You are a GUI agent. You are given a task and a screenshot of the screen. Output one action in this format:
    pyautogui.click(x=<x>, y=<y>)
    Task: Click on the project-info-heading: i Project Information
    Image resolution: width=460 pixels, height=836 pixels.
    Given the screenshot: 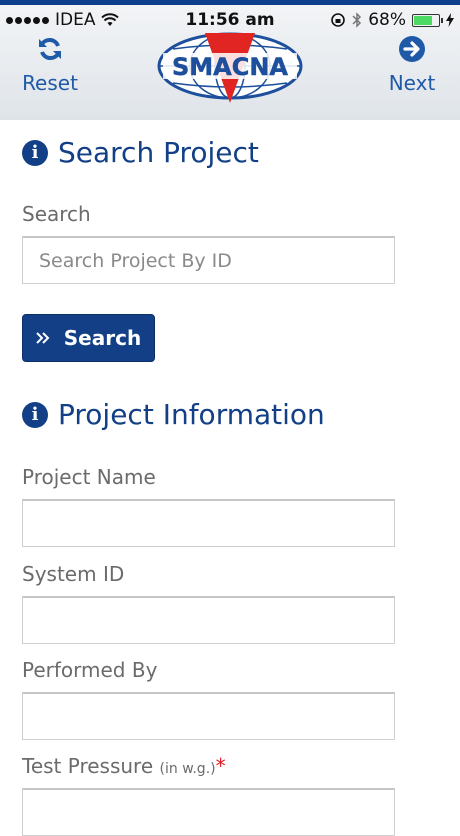 What is the action you would take?
    pyautogui.click(x=173, y=414)
    